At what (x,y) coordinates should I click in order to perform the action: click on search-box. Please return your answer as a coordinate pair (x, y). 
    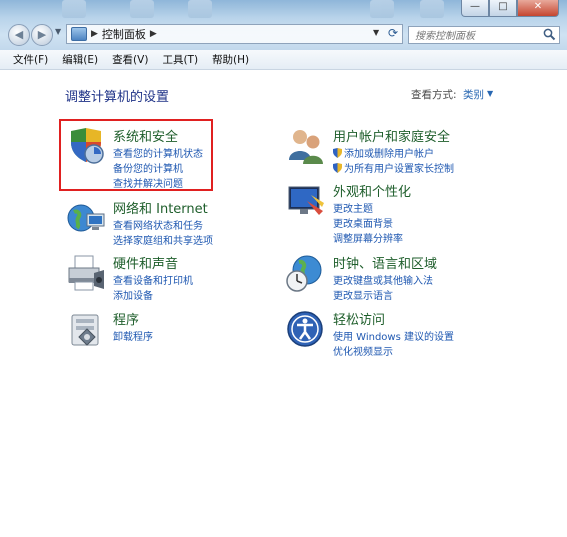
    Looking at the image, I should click on (484, 35).